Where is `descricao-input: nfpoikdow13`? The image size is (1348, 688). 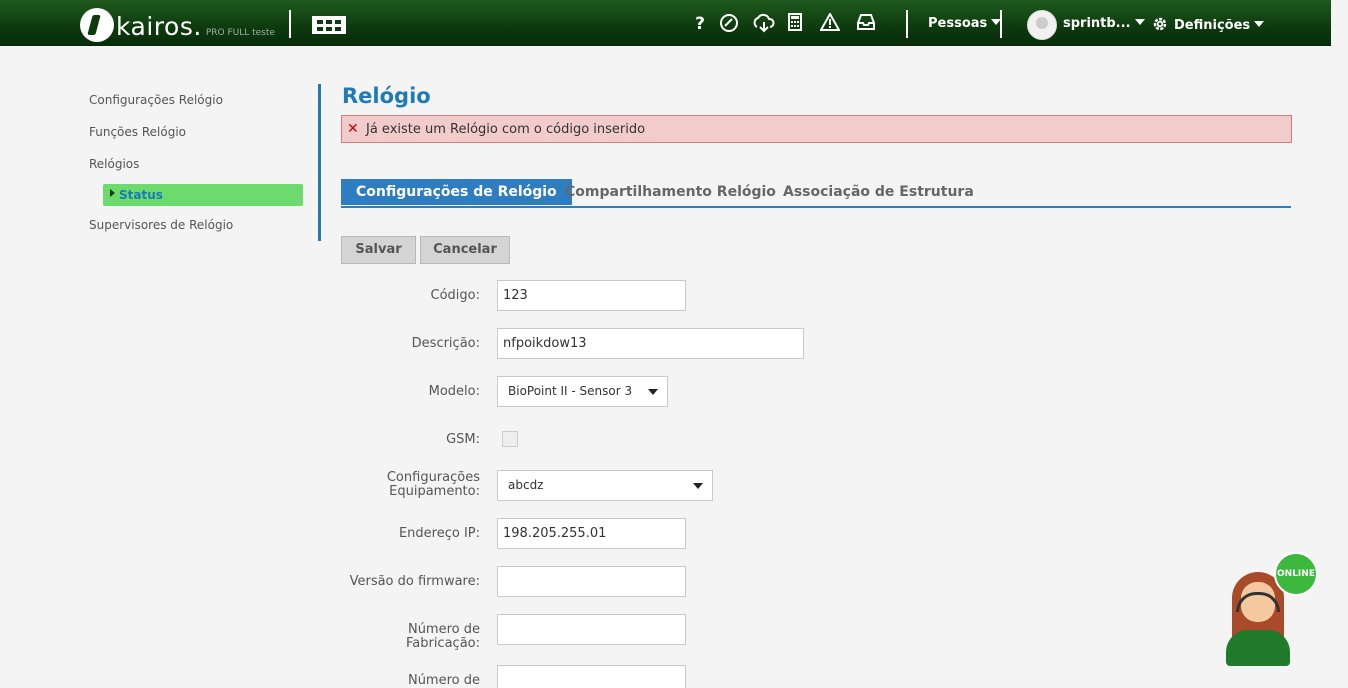 descricao-input: nfpoikdow13 is located at coordinates (650, 343).